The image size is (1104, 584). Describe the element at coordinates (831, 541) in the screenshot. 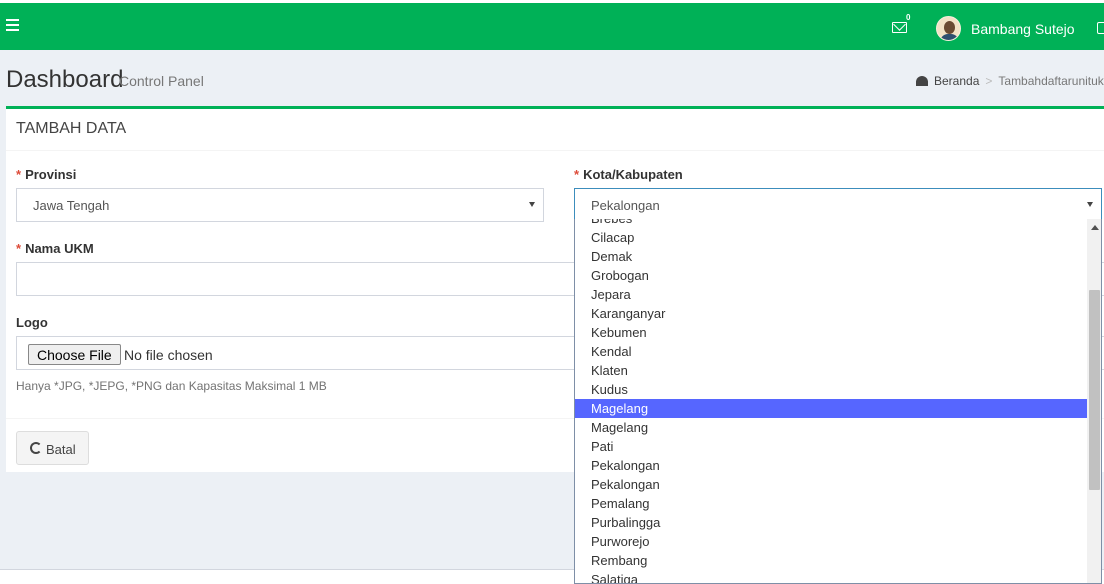

I see `dropdown-option: Purworejo` at that location.